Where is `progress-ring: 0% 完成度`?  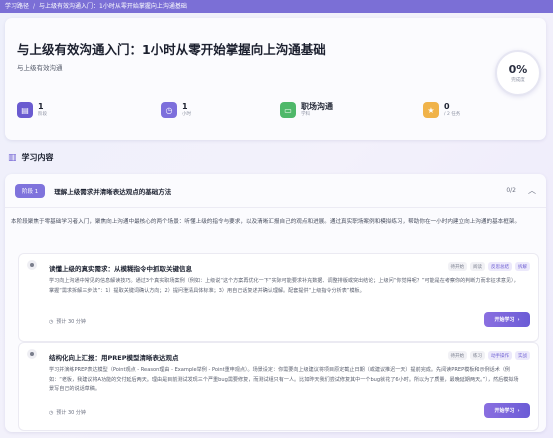
progress-ring: 0% 完成度 is located at coordinates (518, 73).